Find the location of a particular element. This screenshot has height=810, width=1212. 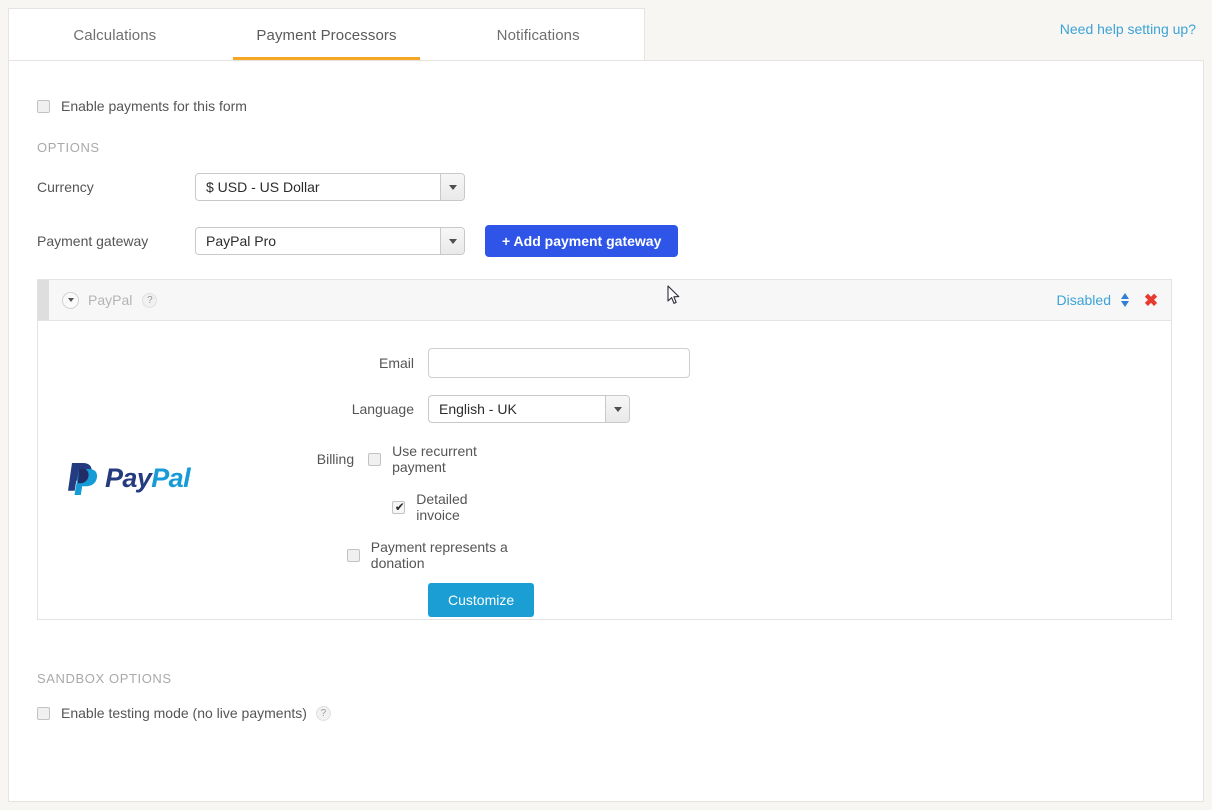

currency-label: Currency is located at coordinates (65, 187).